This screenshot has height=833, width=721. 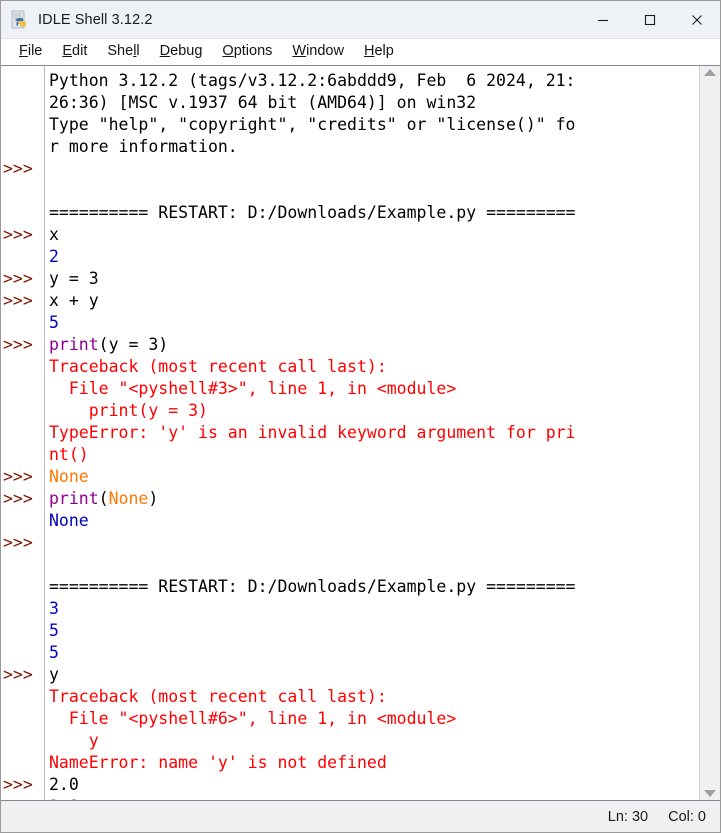 What do you see at coordinates (30, 51) in the screenshot?
I see `menu-file: File` at bounding box center [30, 51].